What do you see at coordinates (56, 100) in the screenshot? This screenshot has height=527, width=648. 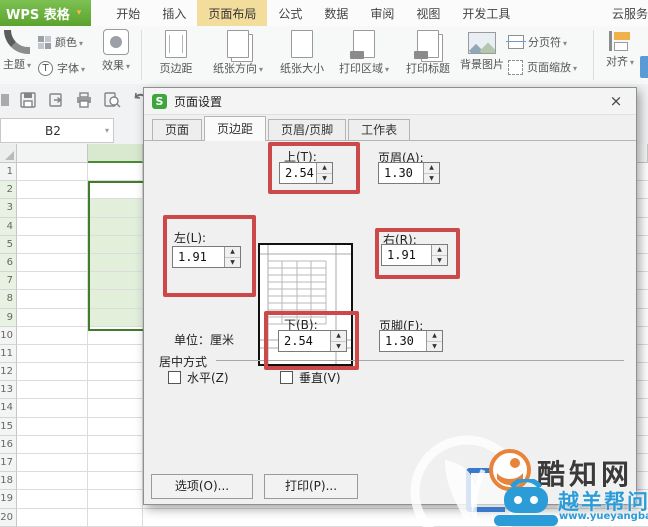 I see `export-icon` at bounding box center [56, 100].